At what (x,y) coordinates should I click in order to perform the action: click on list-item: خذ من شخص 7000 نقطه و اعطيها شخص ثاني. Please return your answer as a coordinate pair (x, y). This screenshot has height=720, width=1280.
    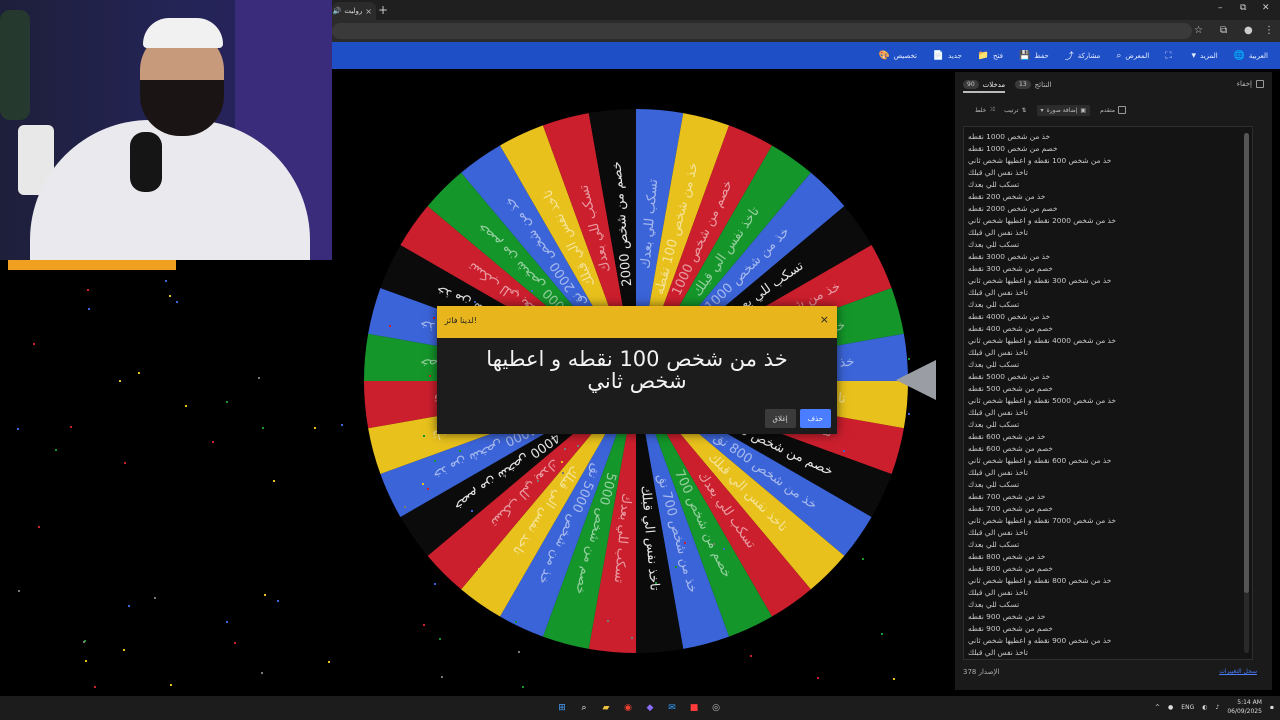
    Looking at the image, I should click on (1110, 521).